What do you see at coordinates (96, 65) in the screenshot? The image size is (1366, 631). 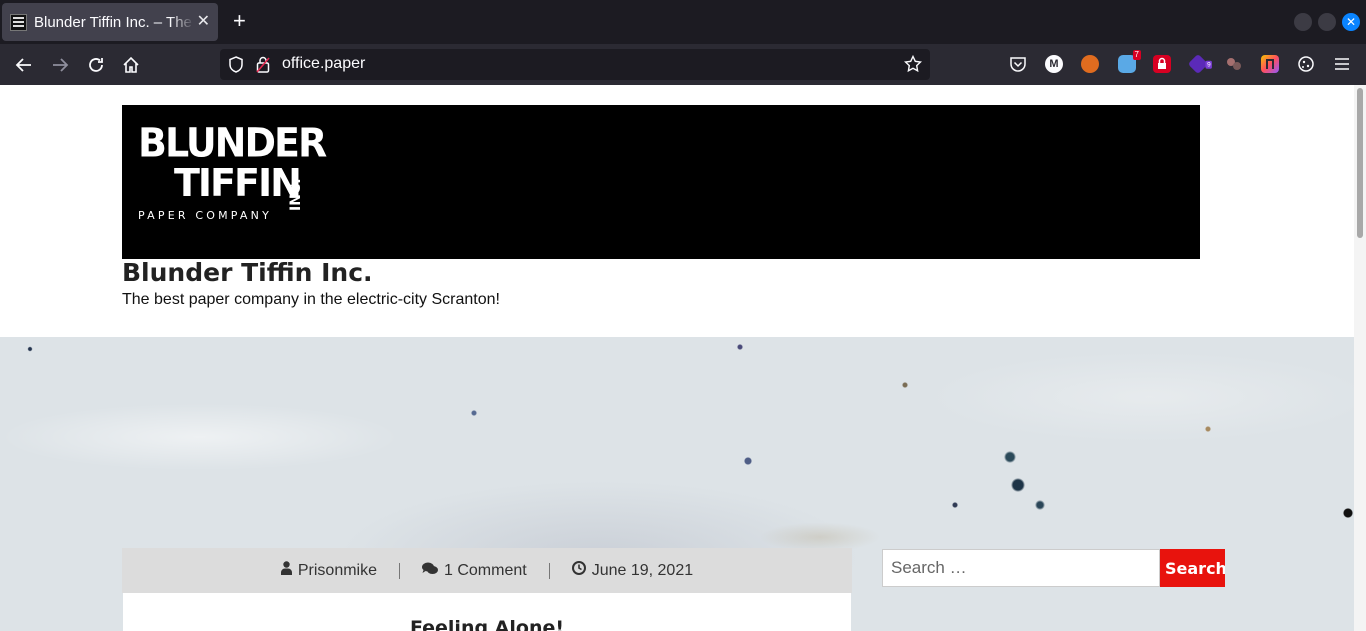 I see `reload-icon` at bounding box center [96, 65].